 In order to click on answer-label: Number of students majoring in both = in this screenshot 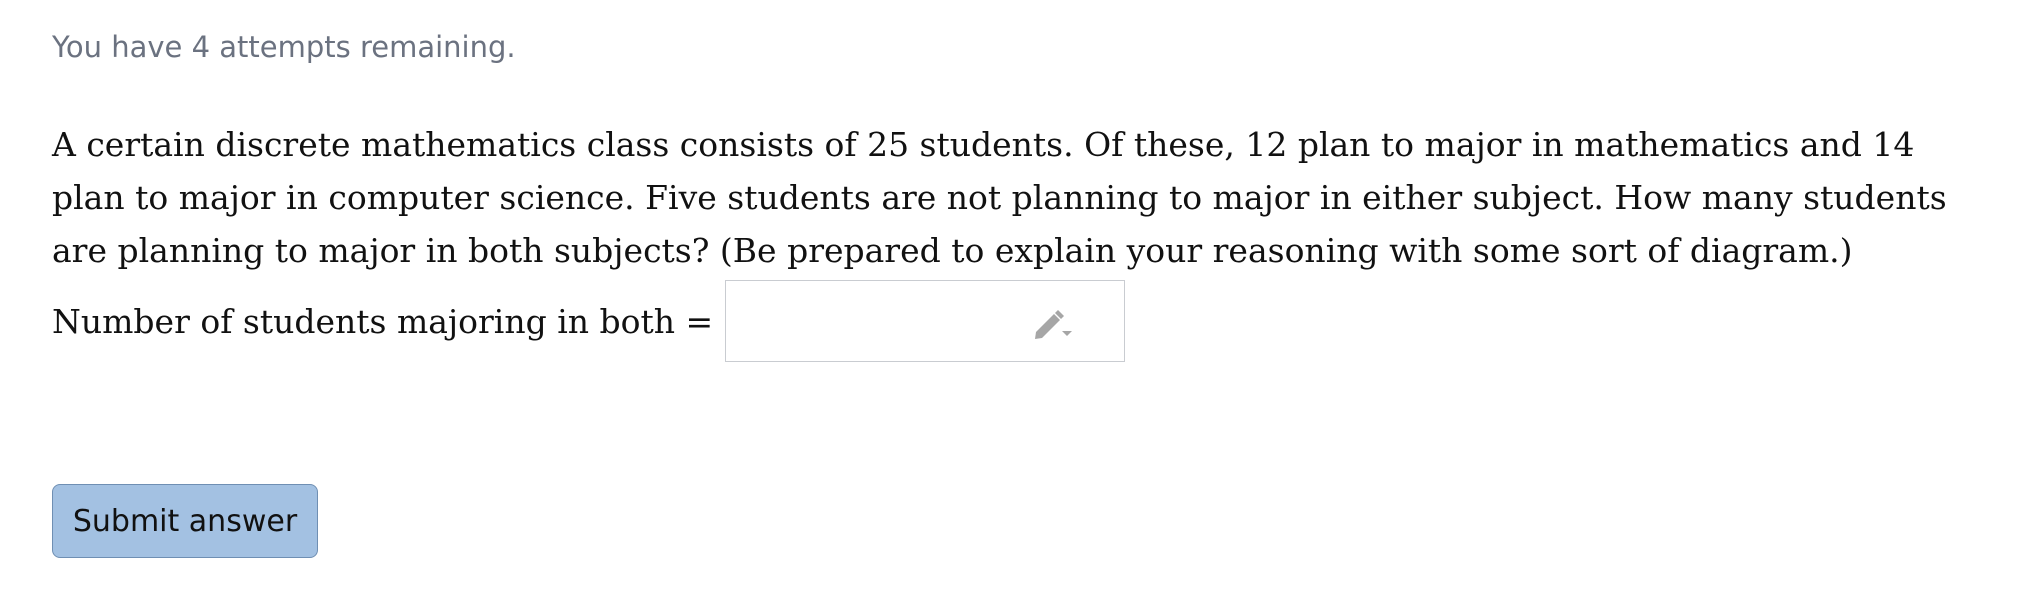, I will do `click(383, 321)`.